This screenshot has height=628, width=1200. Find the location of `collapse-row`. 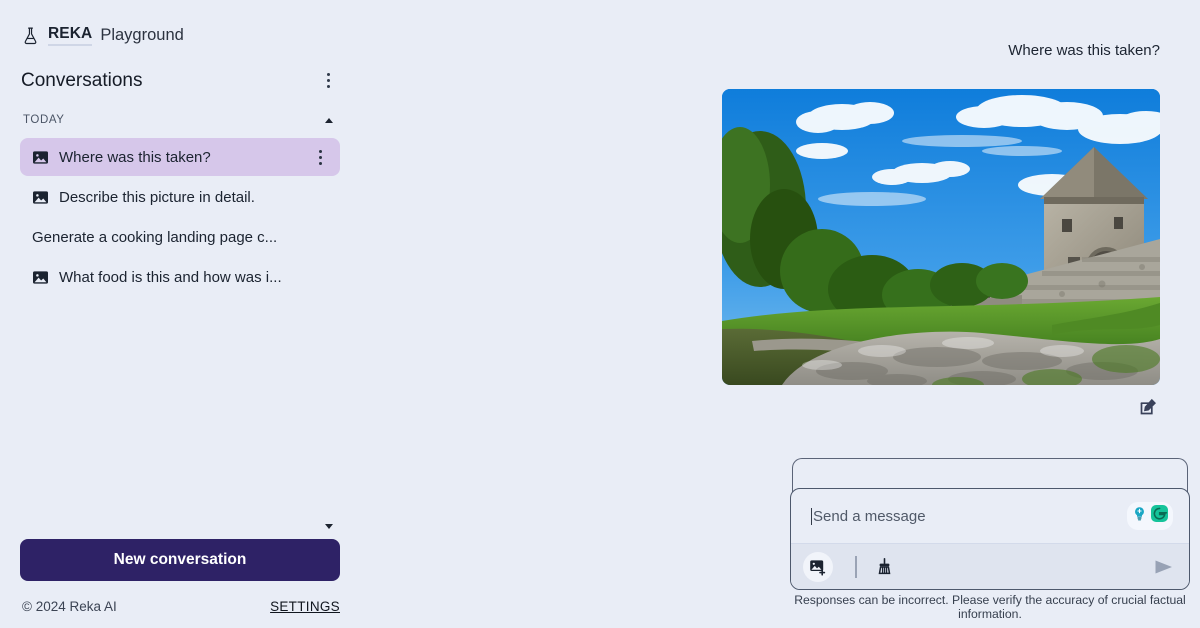

collapse-row is located at coordinates (180, 531).